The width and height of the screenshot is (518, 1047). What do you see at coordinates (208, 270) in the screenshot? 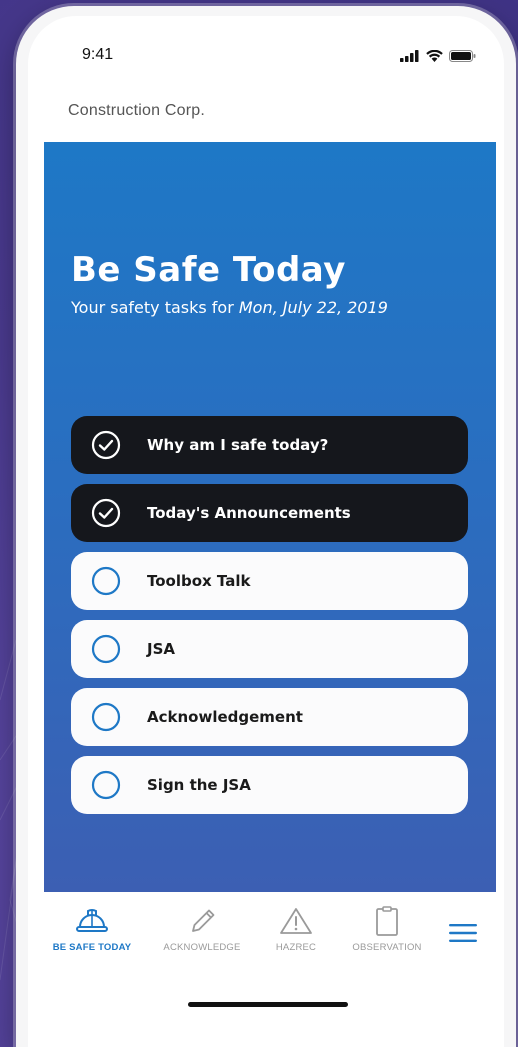
I see `page-title: Be Safe Today` at bounding box center [208, 270].